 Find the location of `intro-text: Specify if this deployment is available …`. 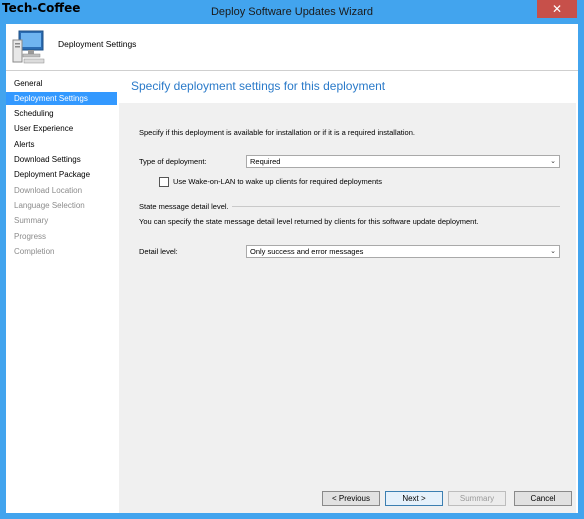

intro-text: Specify if this deployment is available … is located at coordinates (277, 132).